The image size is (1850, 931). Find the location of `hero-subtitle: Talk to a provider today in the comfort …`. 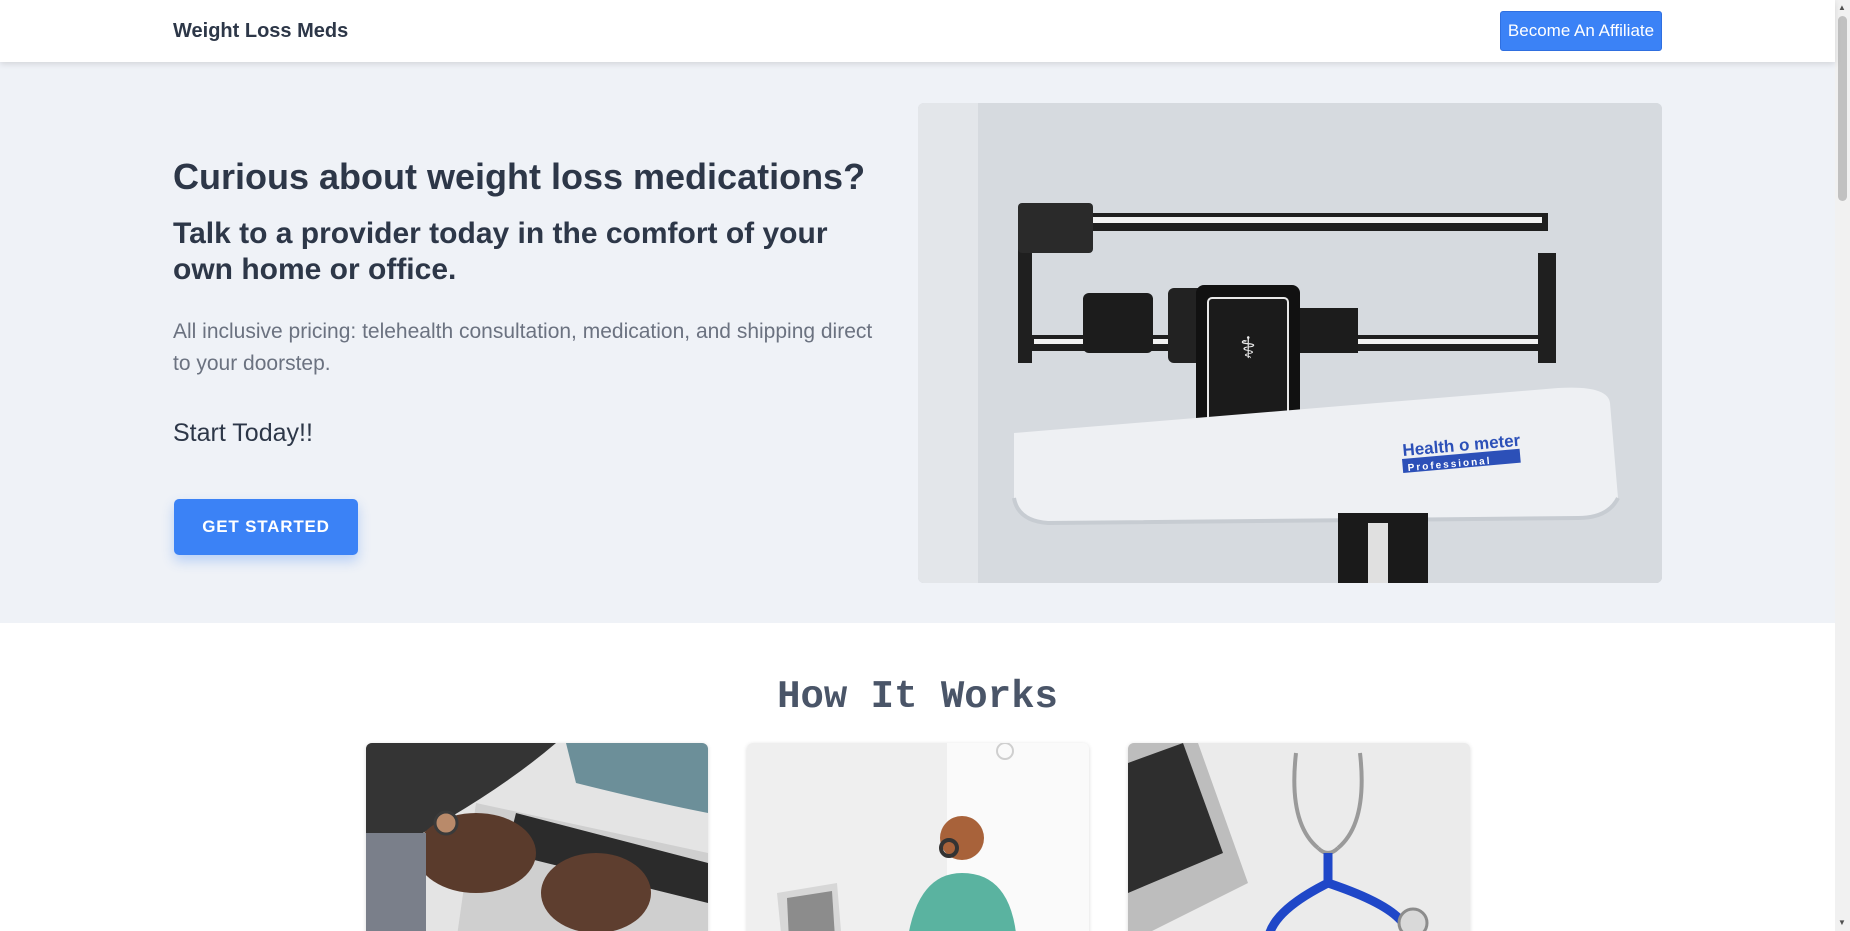

hero-subtitle: Talk to a provider today in the comfort … is located at coordinates (500, 251).